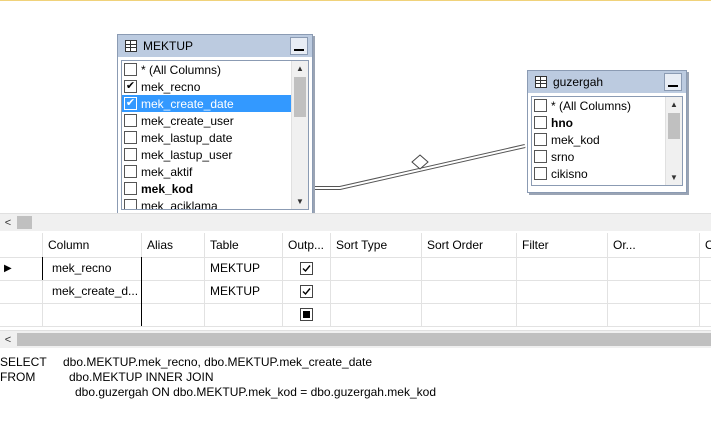 The height and width of the screenshot is (423, 711). I want to click on grid-header-cell: Filter, so click(561, 245).